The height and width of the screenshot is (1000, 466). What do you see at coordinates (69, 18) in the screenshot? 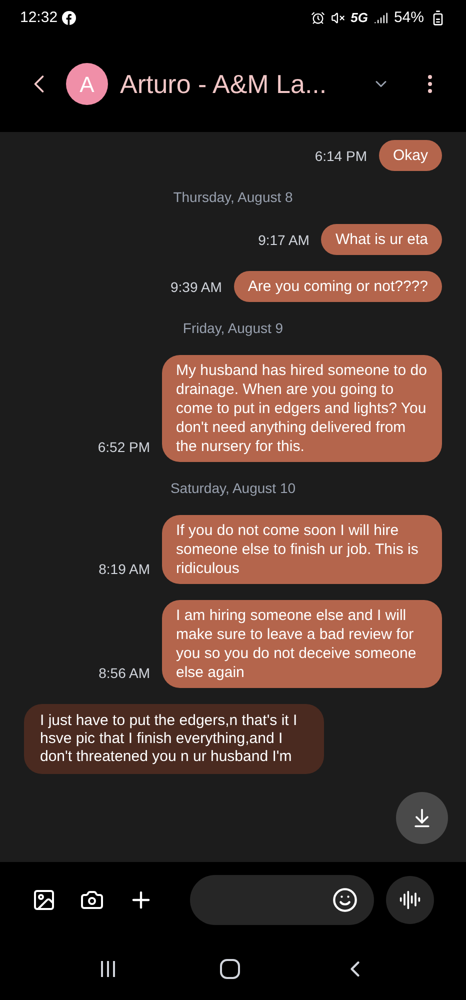
I see `facebook-icon` at bounding box center [69, 18].